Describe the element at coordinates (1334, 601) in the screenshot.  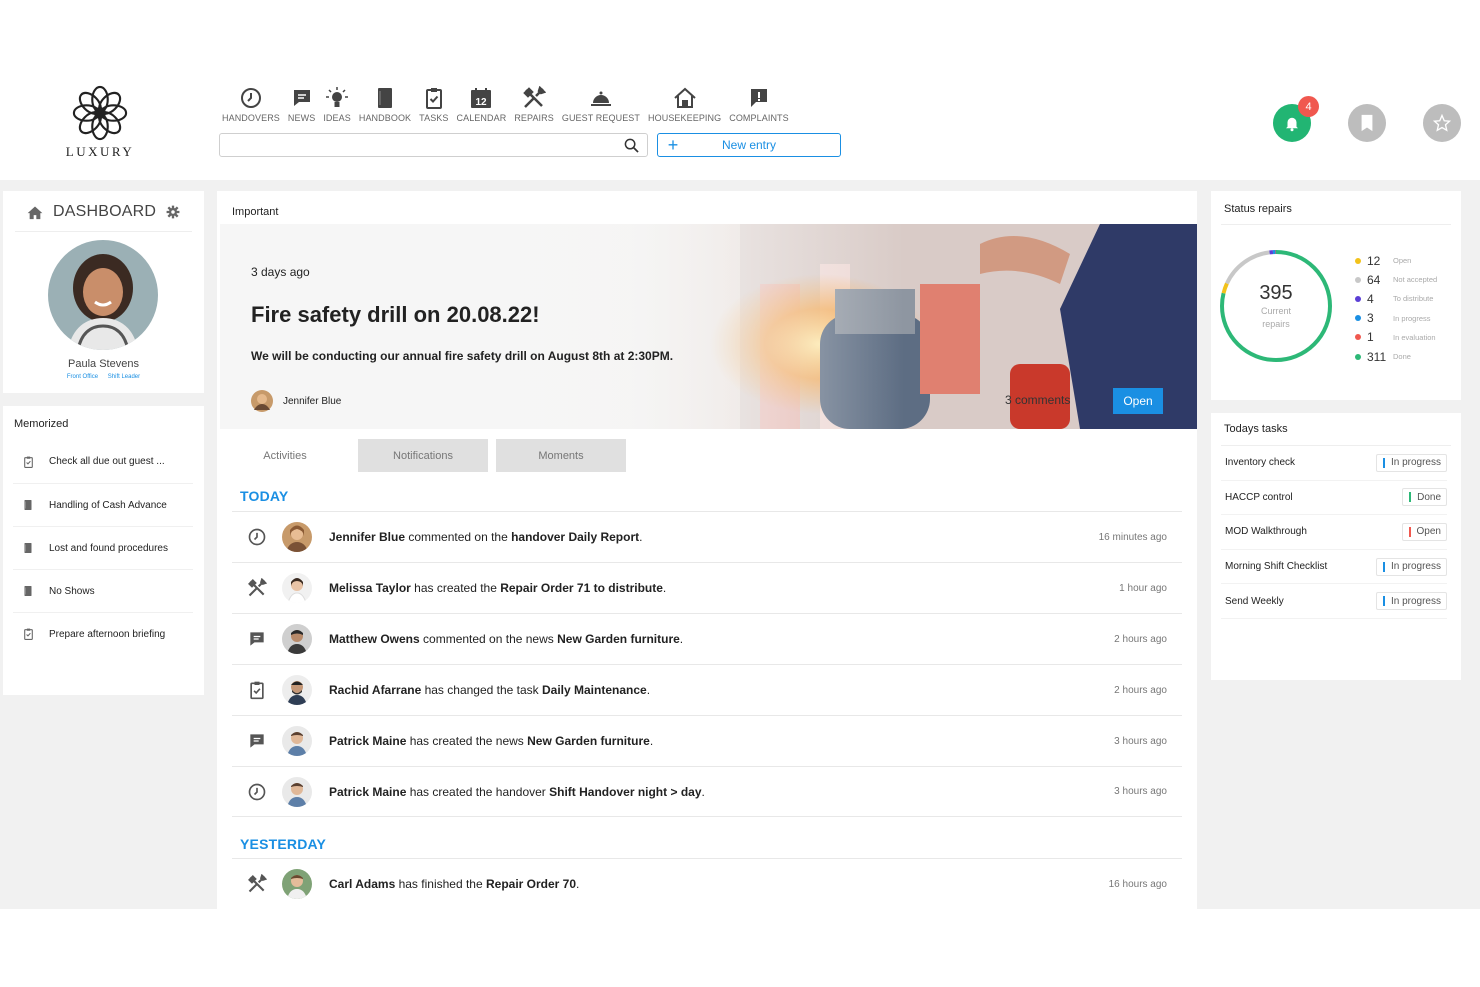
I see `task-row: Send Weekly In progress` at that location.